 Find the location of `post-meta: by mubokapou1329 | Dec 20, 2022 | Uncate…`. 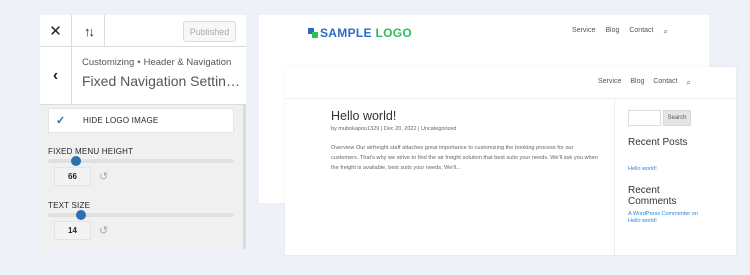

post-meta: by mubokapou1329 | Dec 20, 2022 | Uncate… is located at coordinates (394, 129).